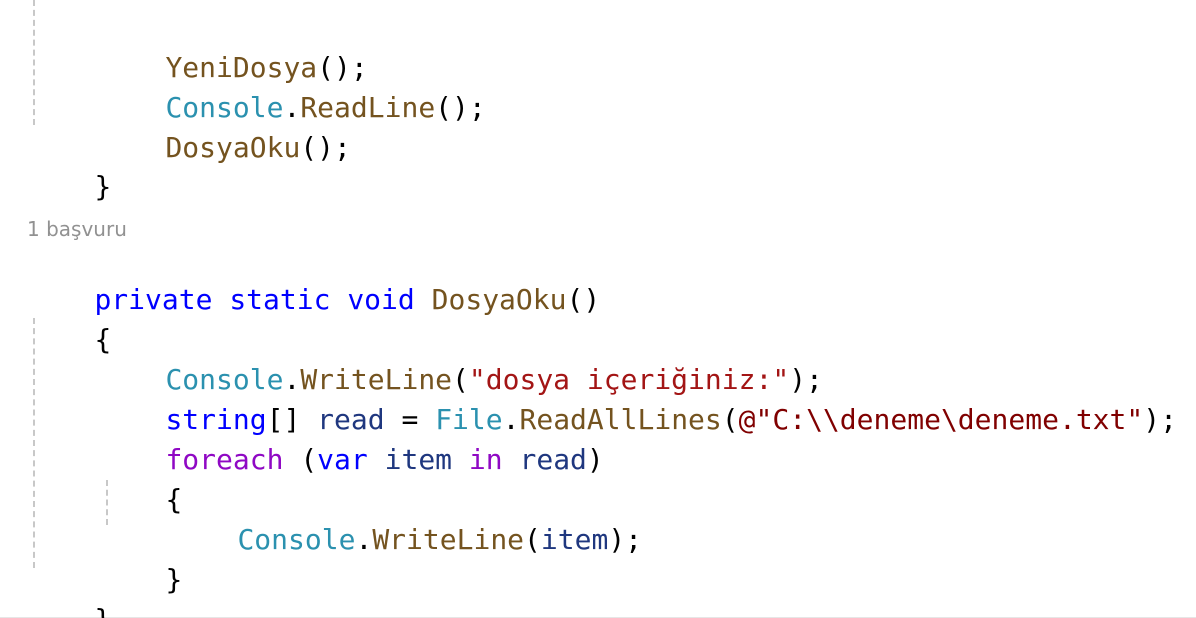 The height and width of the screenshot is (618, 1196). I want to click on punctuation-token: (), so click(583, 299).